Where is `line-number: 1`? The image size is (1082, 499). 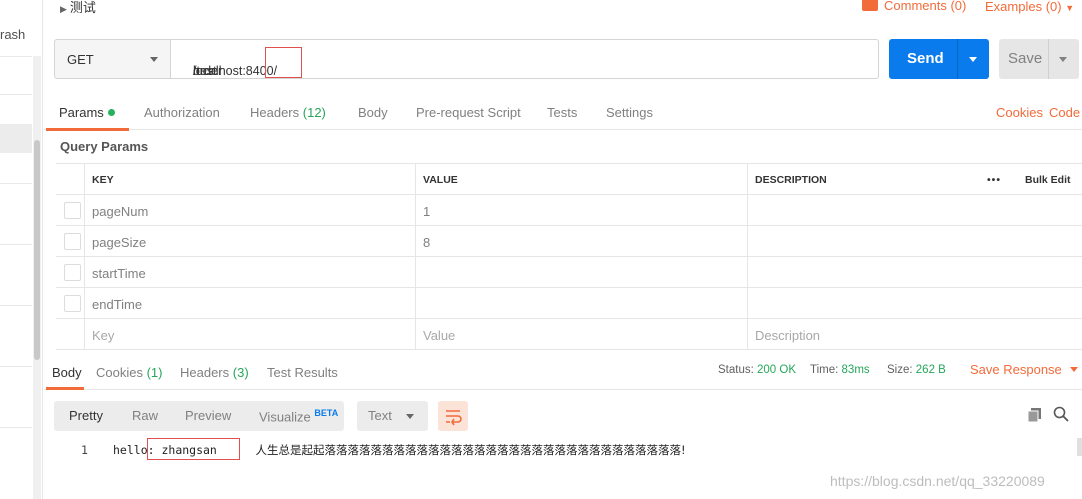
line-number: 1 is located at coordinates (84, 450).